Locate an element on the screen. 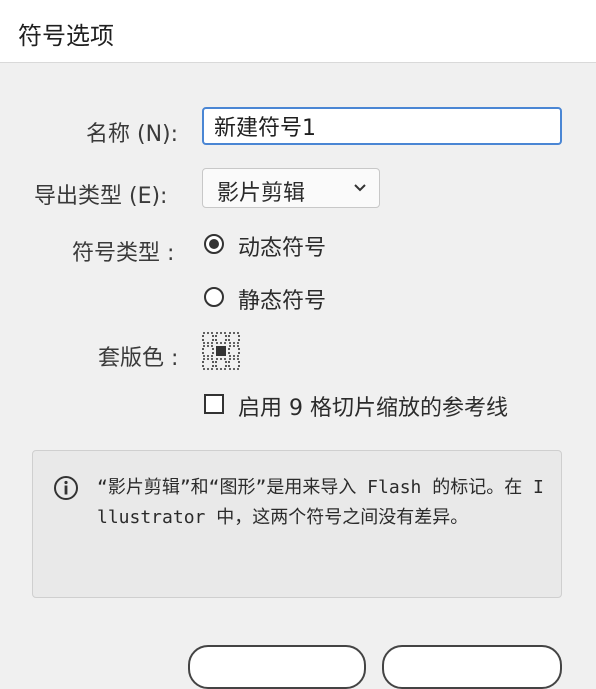  radio-dynamic-symbol: 动态符号 is located at coordinates (294, 246).